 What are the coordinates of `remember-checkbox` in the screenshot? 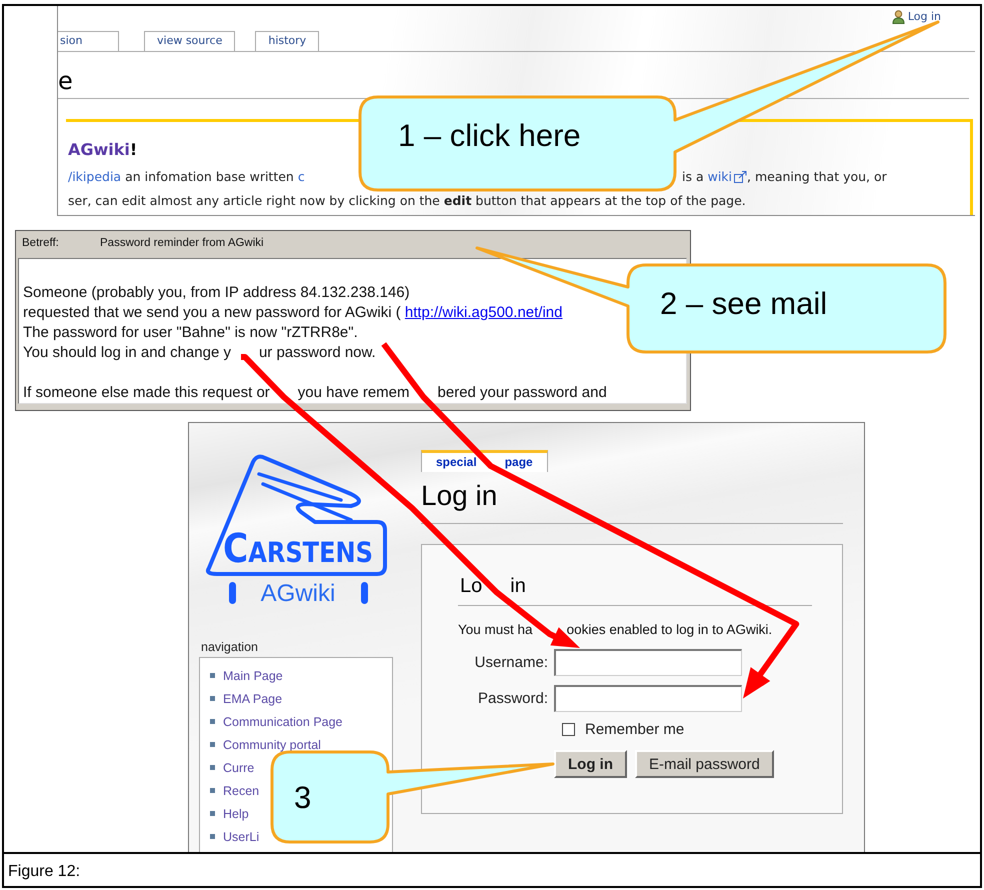 It's located at (568, 729).